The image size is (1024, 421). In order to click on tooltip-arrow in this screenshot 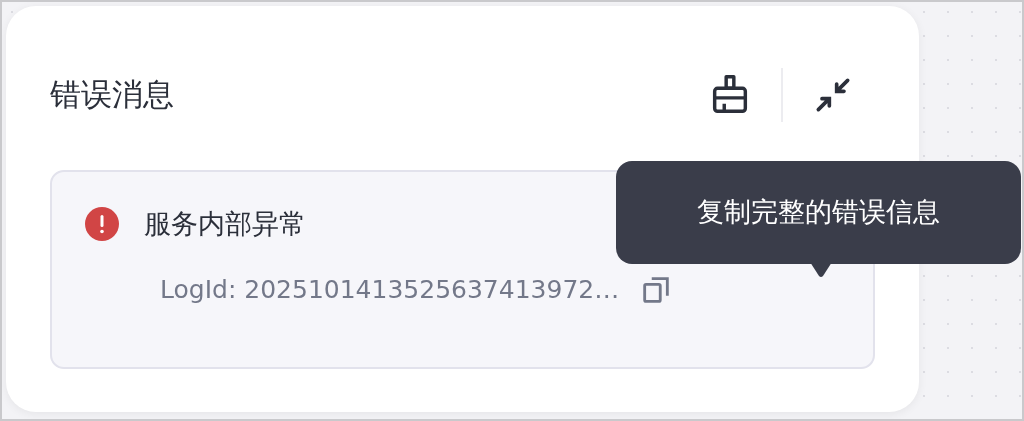, I will do `click(821, 270)`.